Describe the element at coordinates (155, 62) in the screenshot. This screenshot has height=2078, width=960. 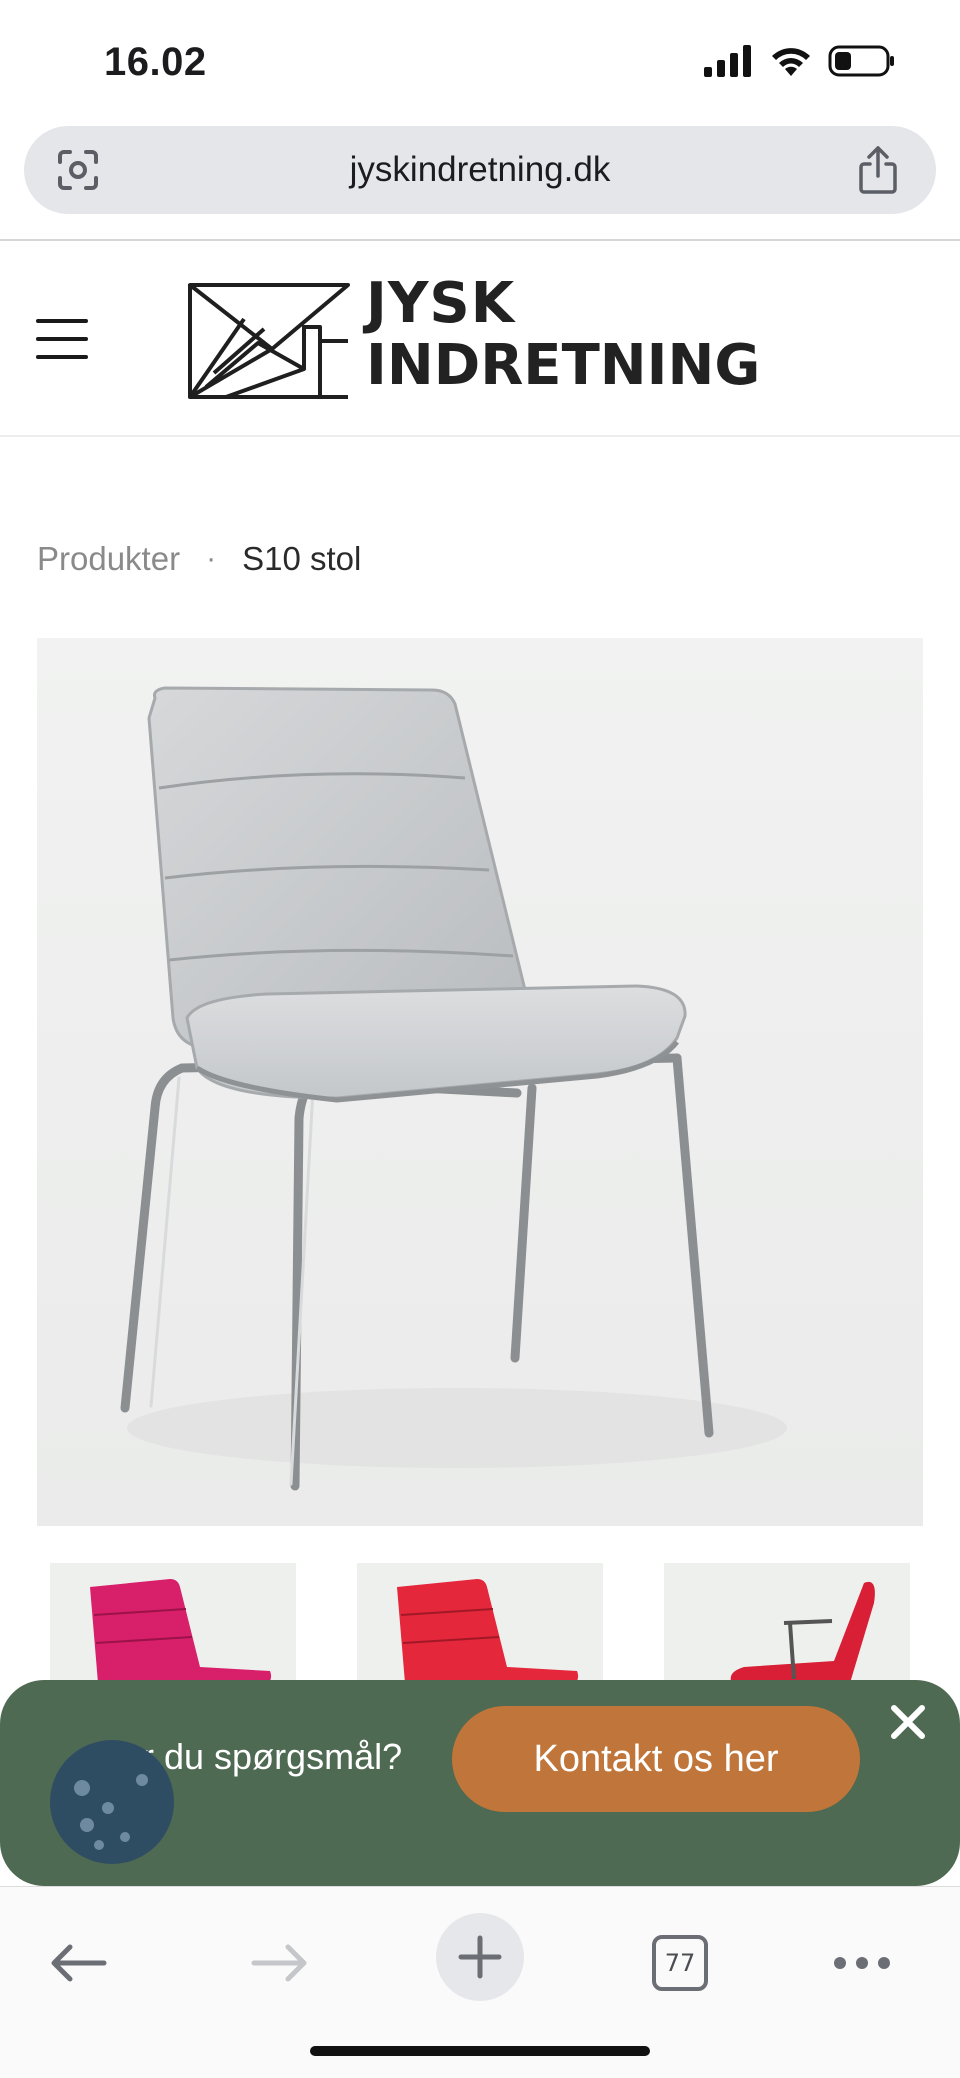
I see `status-time: 16.02` at that location.